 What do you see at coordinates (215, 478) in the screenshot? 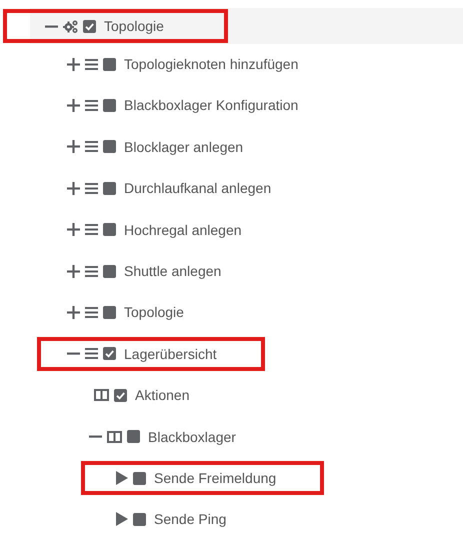
I see `tree-item-label: Sende Freimeldung` at bounding box center [215, 478].